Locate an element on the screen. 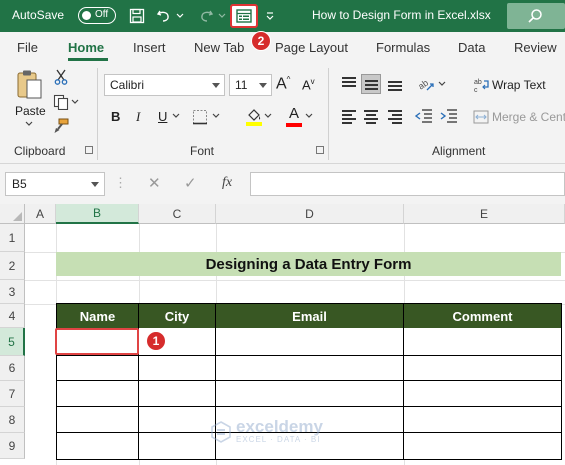 The height and width of the screenshot is (465, 565). clipboard-group-label: Clipboard is located at coordinates (40, 151).